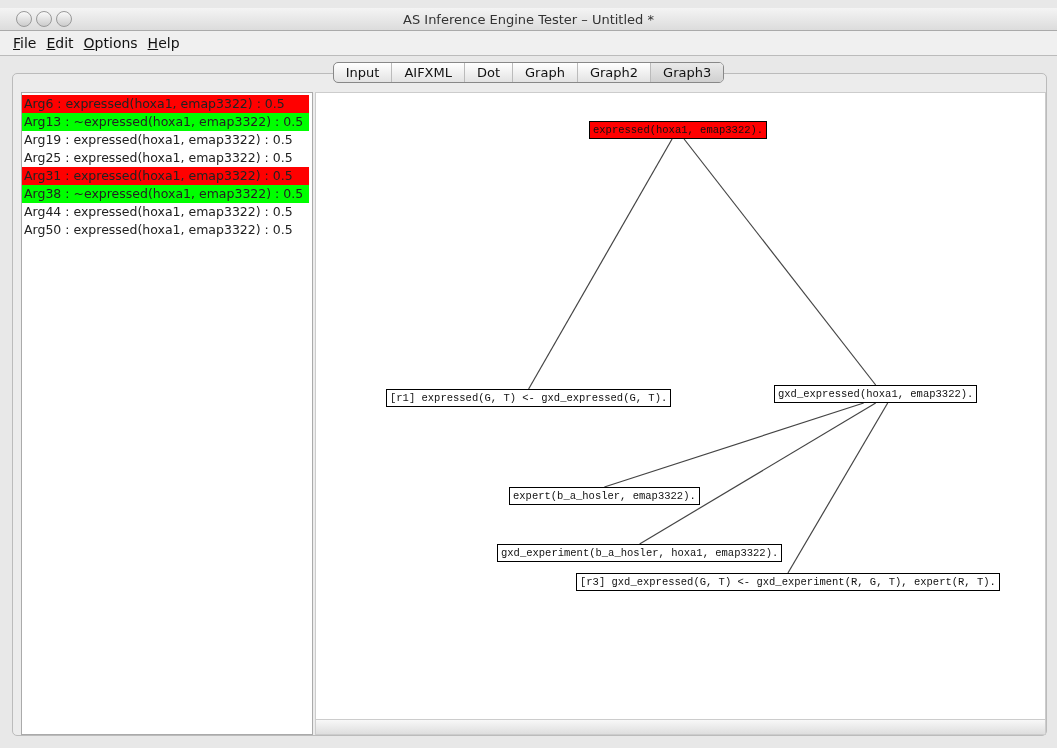 The width and height of the screenshot is (1057, 748). Describe the element at coordinates (876, 394) in the screenshot. I see `graph-node: gxd_expressed(hoxa1, emap3322).` at that location.